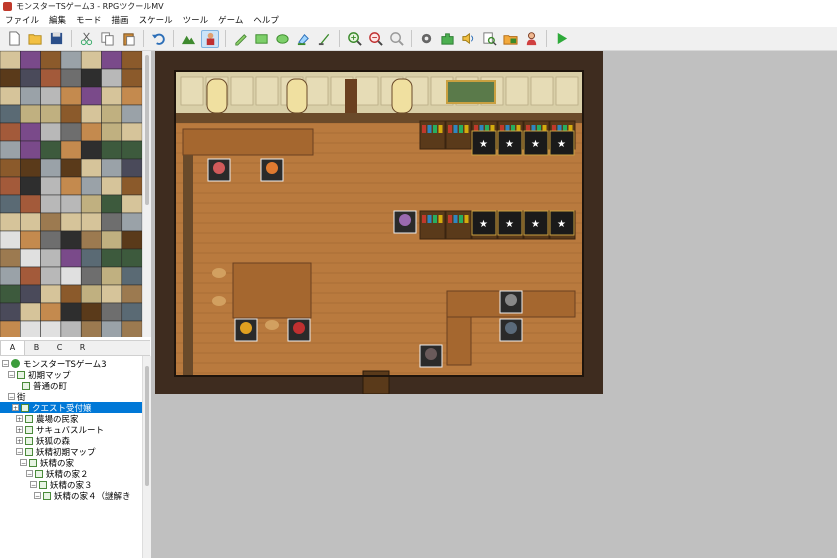 This screenshot has height=558, width=837. I want to click on toolbar, so click(418, 39).